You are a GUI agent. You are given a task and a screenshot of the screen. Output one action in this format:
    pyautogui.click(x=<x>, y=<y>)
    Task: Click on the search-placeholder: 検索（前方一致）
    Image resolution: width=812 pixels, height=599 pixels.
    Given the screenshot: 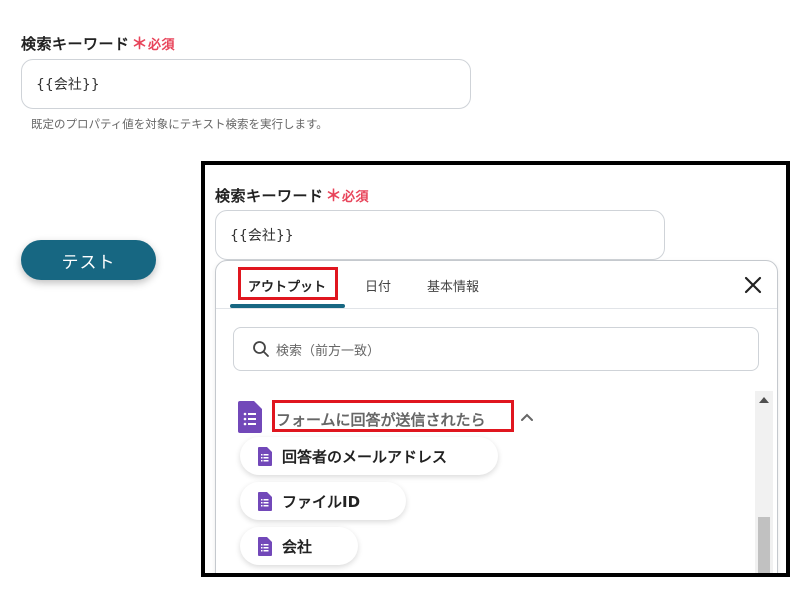 What is the action you would take?
    pyautogui.click(x=328, y=351)
    